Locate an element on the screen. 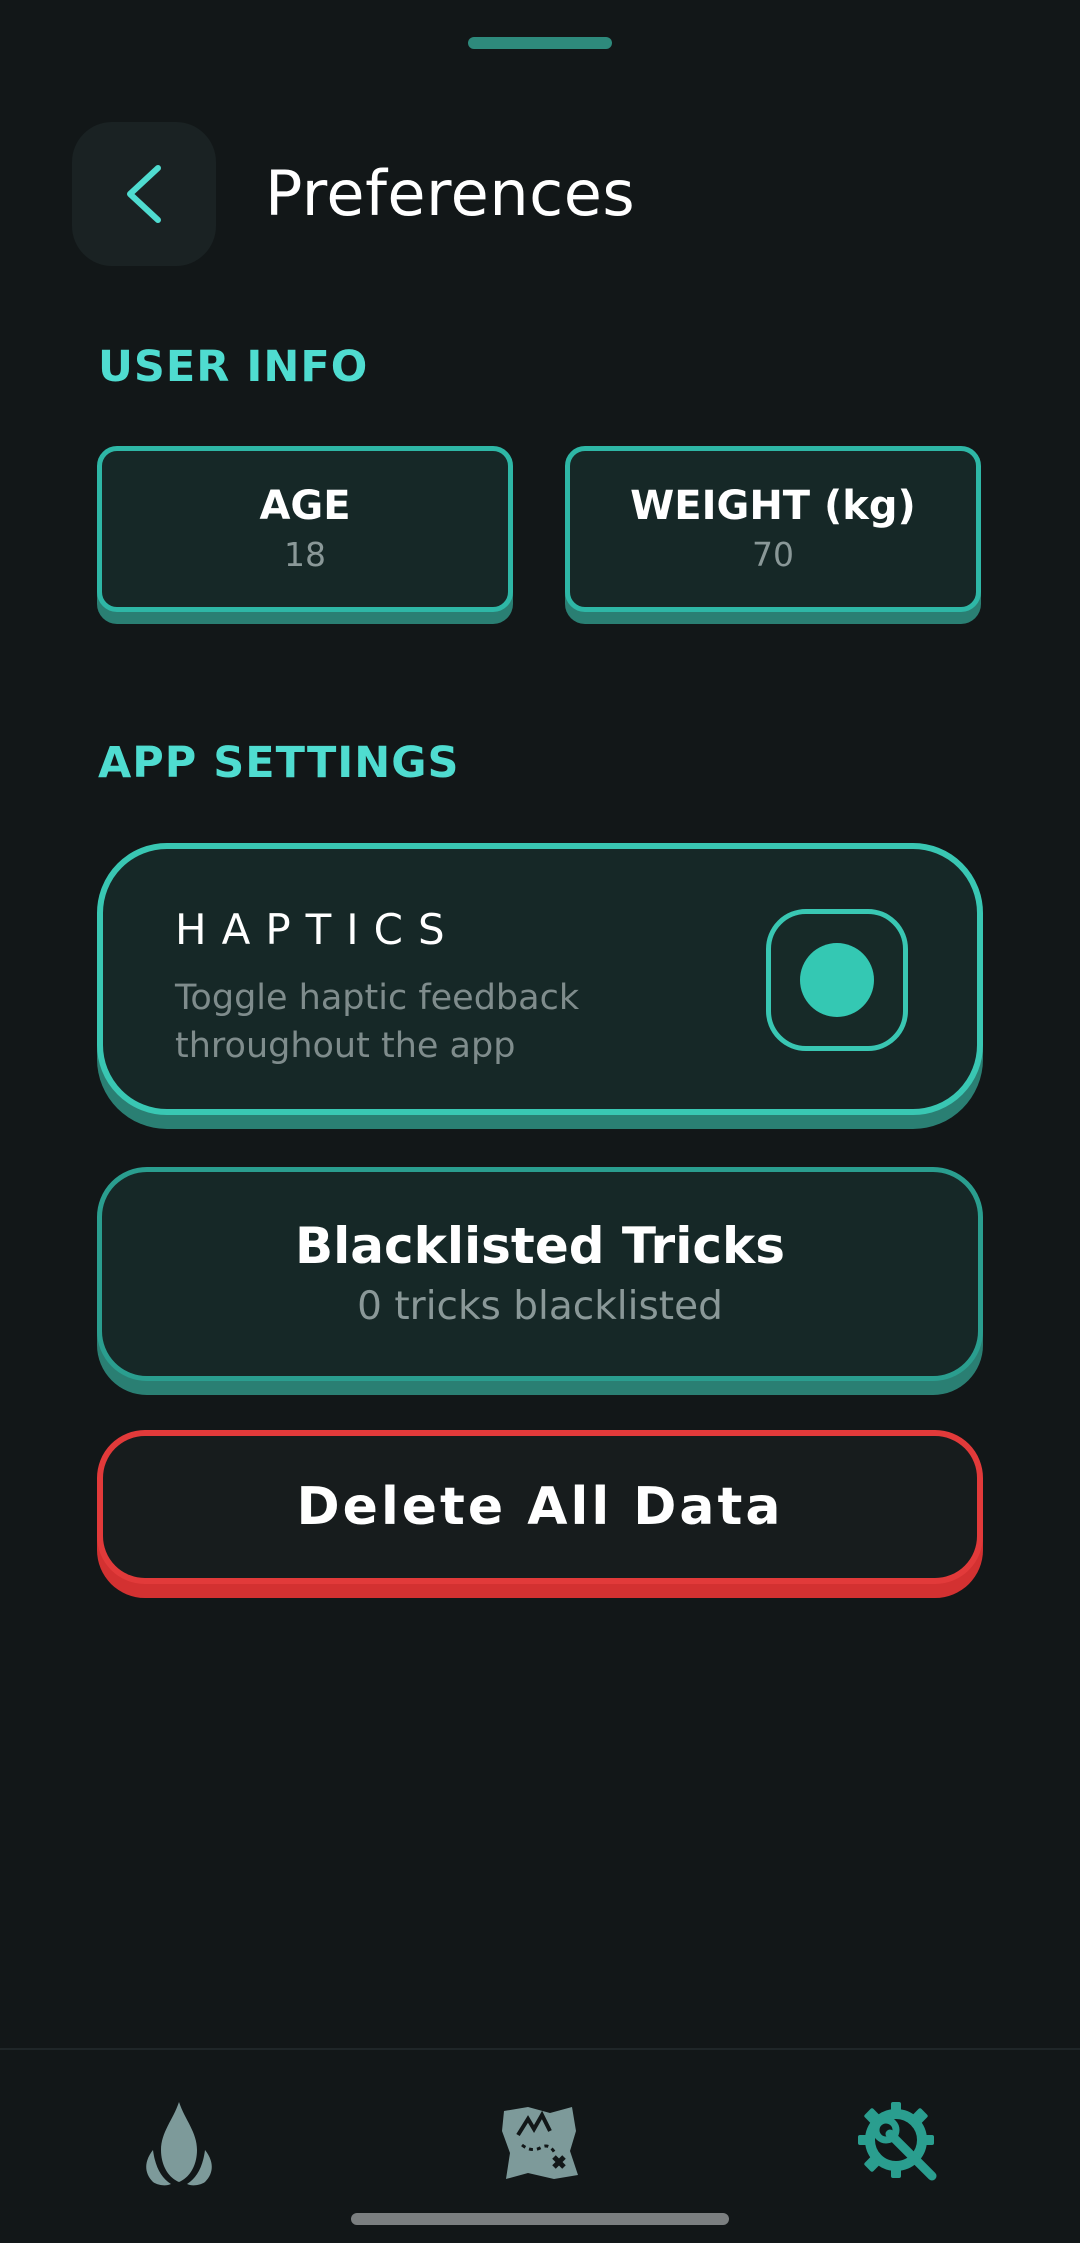  flame-icon is located at coordinates (179, 2144).